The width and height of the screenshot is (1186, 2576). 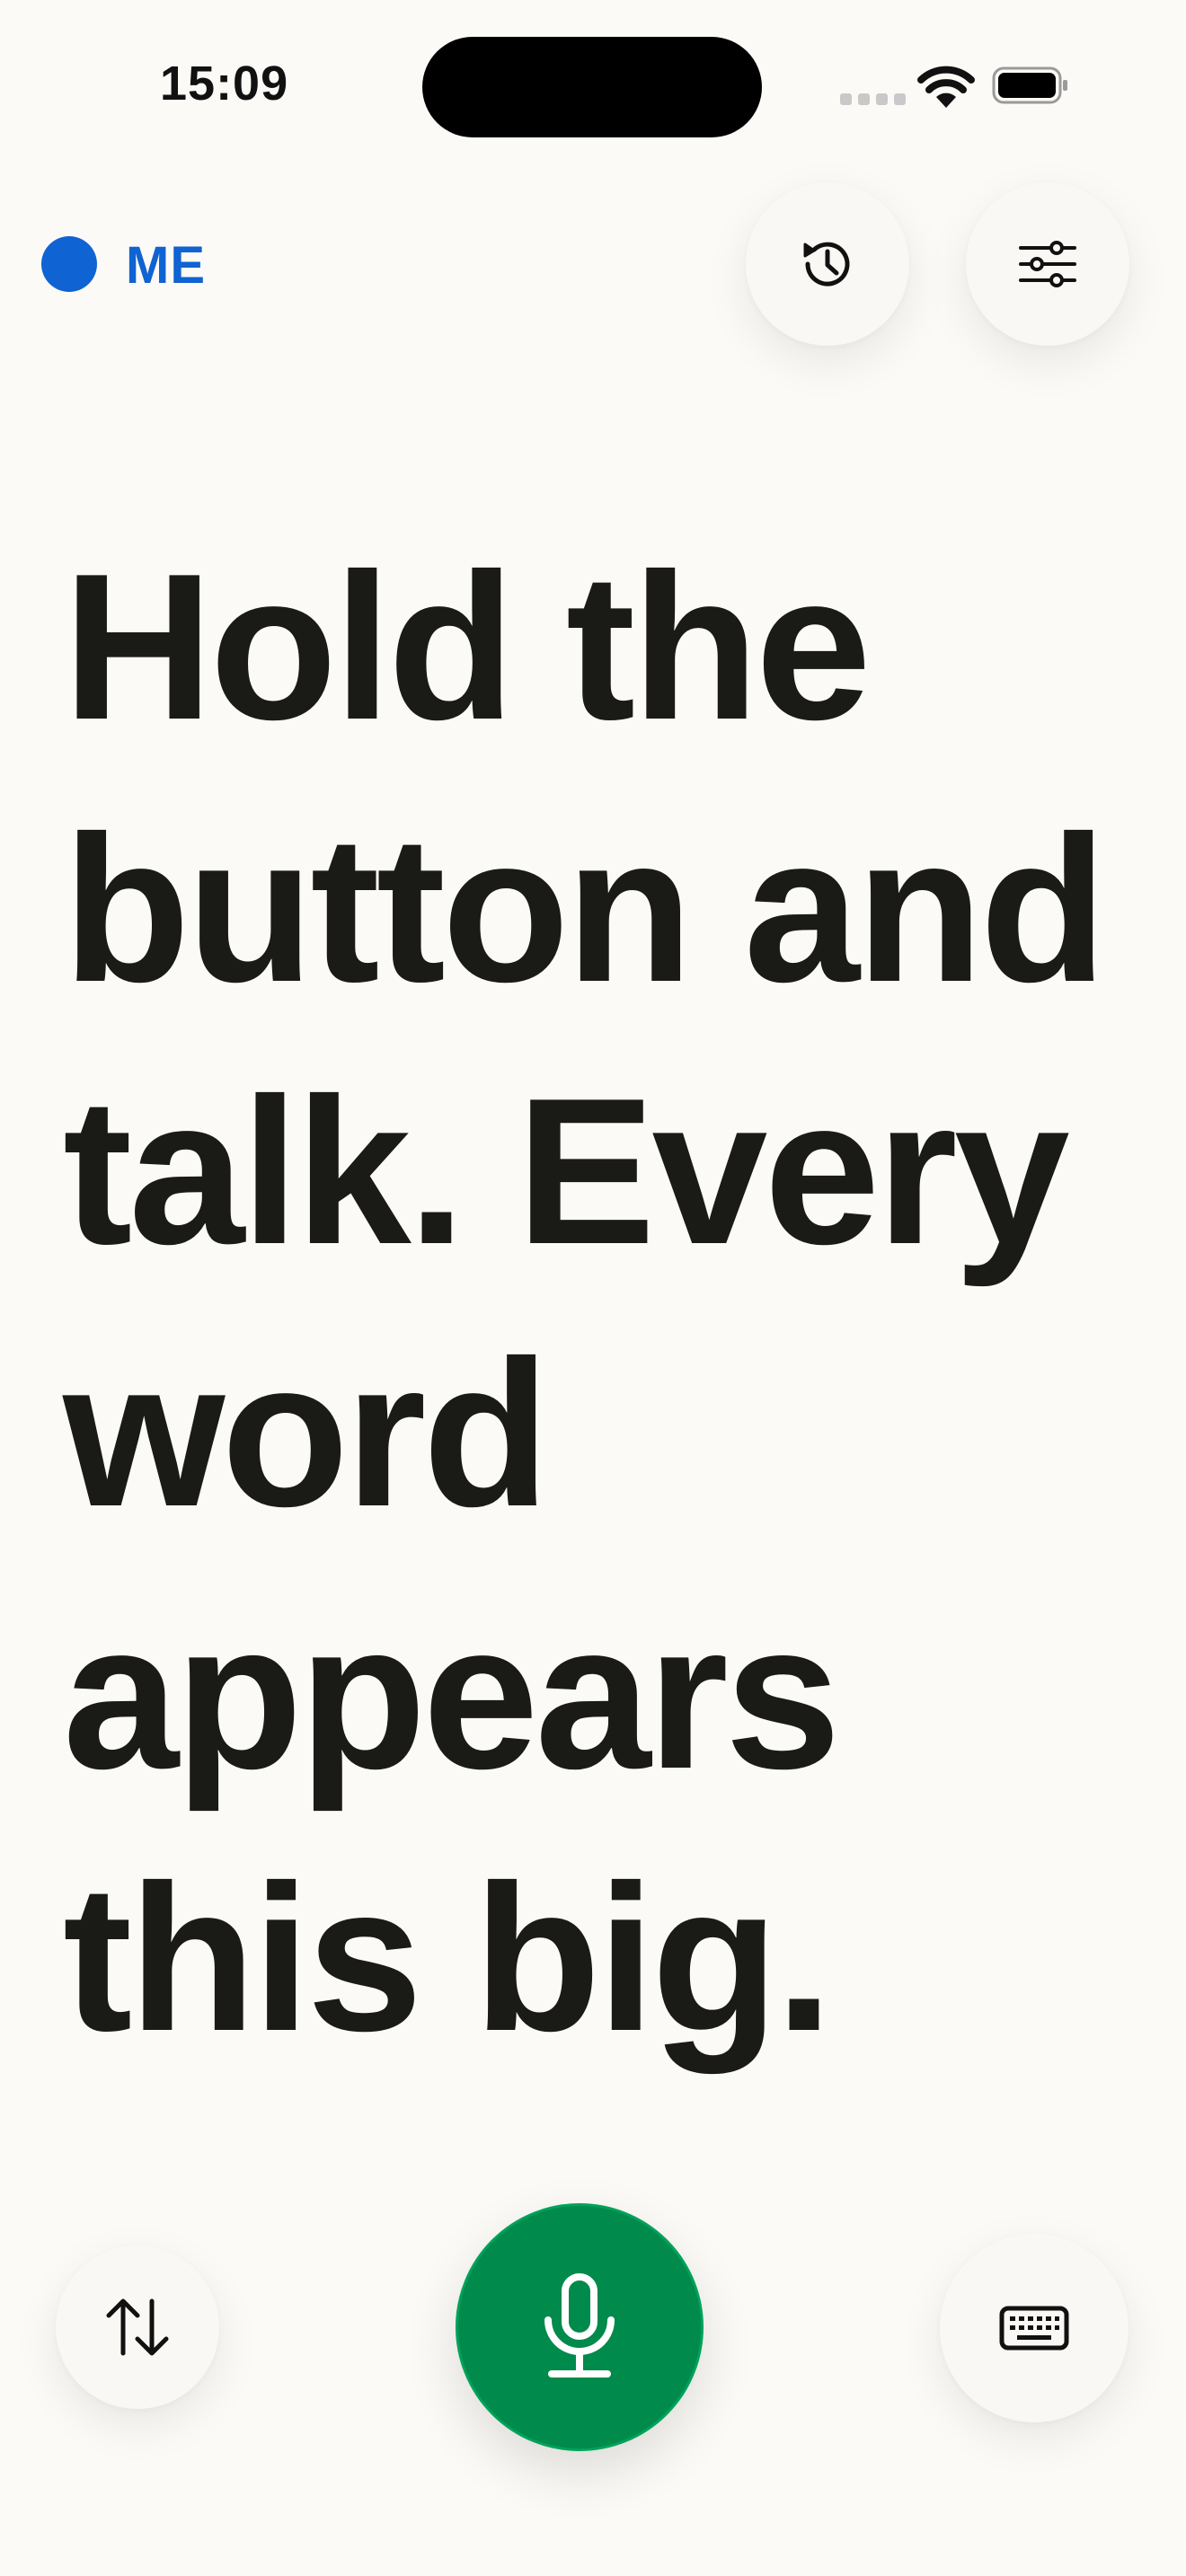 What do you see at coordinates (592, 87) in the screenshot?
I see `dynamic-island` at bounding box center [592, 87].